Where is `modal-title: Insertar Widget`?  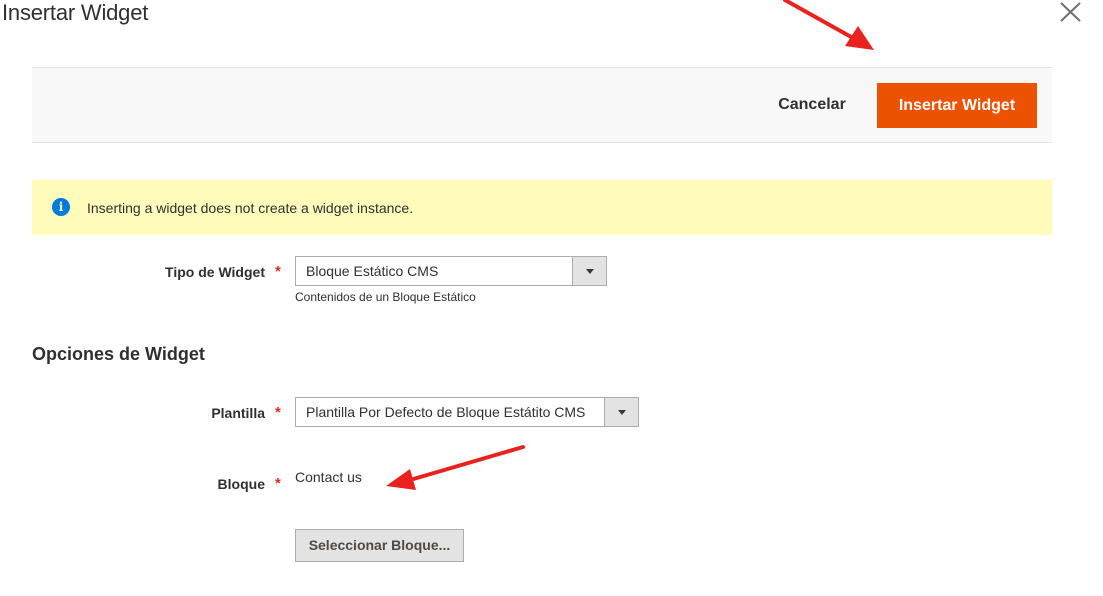 modal-title: Insertar Widget is located at coordinates (75, 12).